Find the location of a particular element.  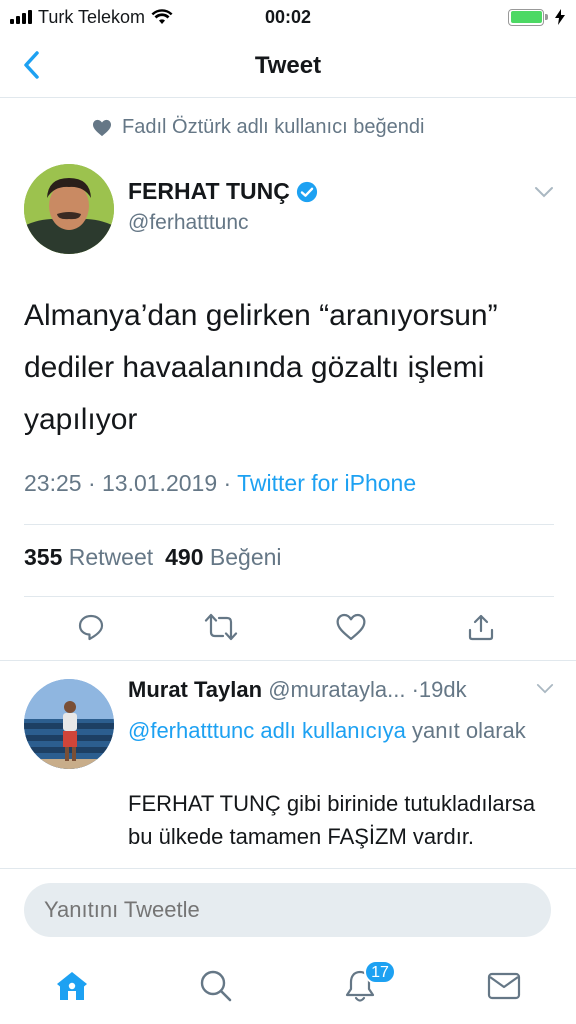

heart-icon is located at coordinates (351, 626).